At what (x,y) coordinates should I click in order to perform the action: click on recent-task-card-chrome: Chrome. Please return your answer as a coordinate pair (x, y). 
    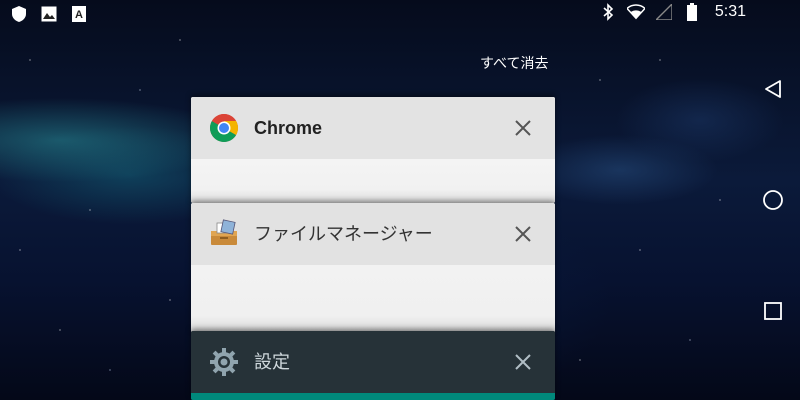
    Looking at the image, I should click on (373, 150).